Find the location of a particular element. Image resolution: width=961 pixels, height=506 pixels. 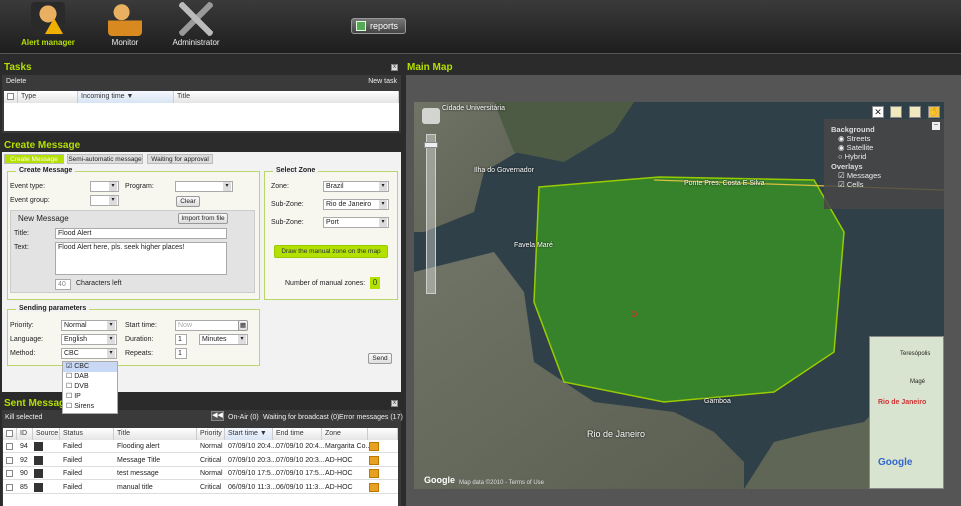

method-option-dvb: ☐ DVB is located at coordinates (90, 387).